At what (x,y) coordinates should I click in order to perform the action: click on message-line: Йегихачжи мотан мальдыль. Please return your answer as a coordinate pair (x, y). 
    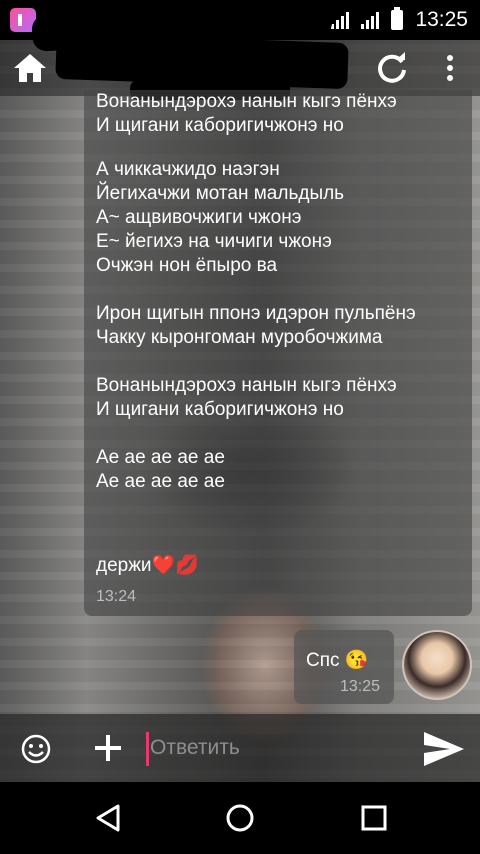
    Looking at the image, I should click on (220, 193).